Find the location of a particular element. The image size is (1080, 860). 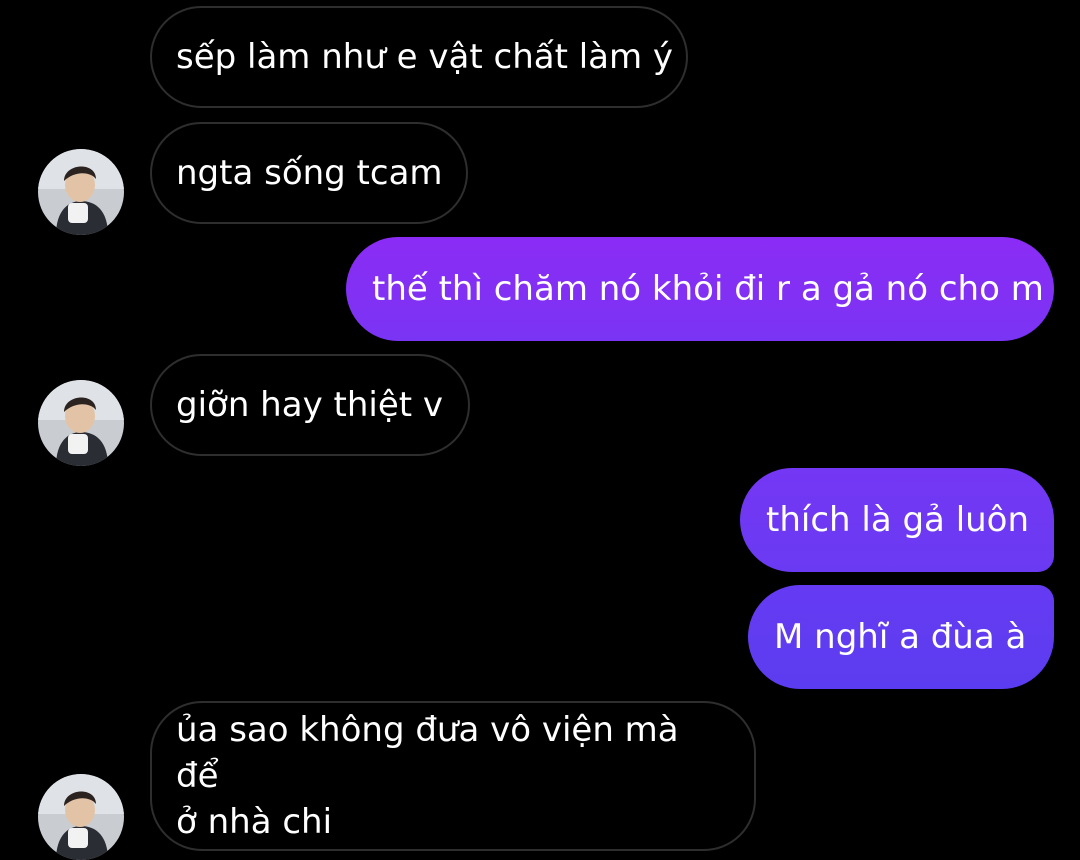

message-text: sếp làm như e vật chất làm ý is located at coordinates (425, 57).